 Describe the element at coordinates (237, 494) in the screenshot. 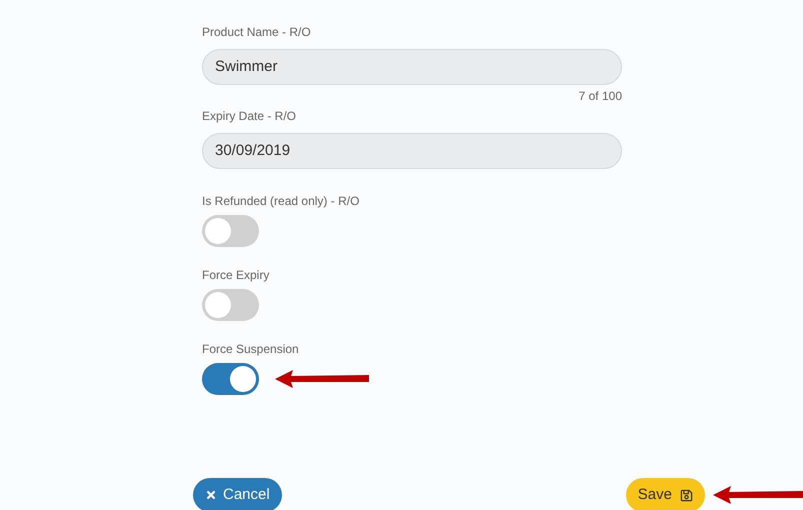

I see `cancel-button: Cancel` at that location.